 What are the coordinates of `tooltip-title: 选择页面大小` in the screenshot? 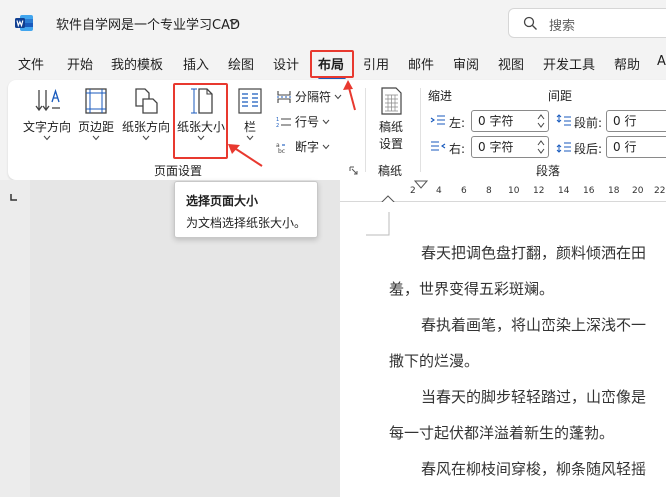 It's located at (222, 201).